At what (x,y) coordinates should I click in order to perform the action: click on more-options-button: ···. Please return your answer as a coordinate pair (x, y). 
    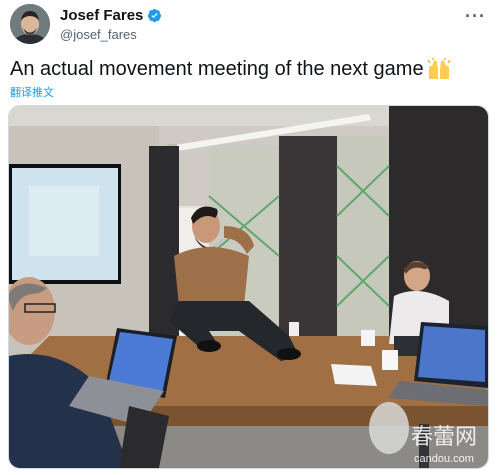
    Looking at the image, I should click on (475, 16).